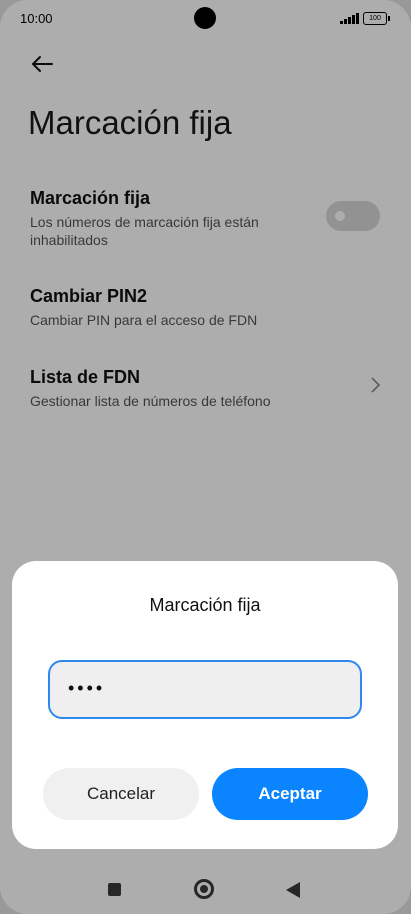  I want to click on pin-input: ••••, so click(205, 689).